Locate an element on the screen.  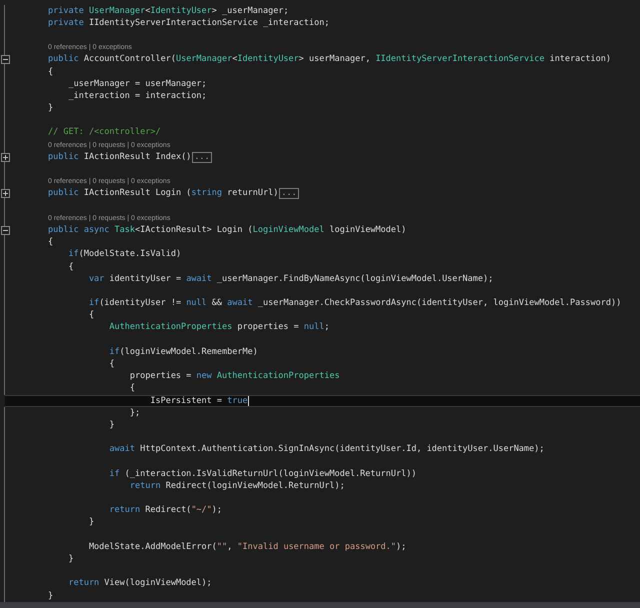
code-line: public IActionResult Index() is located at coordinates (120, 157).